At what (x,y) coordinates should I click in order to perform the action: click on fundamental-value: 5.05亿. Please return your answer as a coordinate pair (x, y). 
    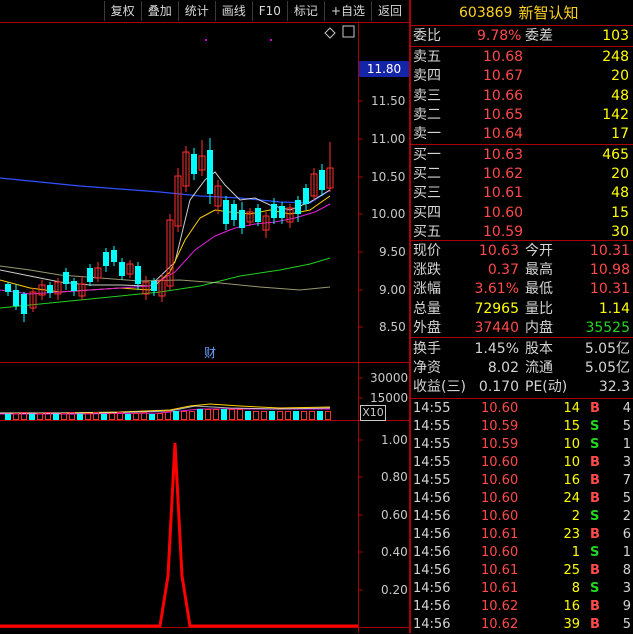
    Looking at the image, I should click on (607, 349).